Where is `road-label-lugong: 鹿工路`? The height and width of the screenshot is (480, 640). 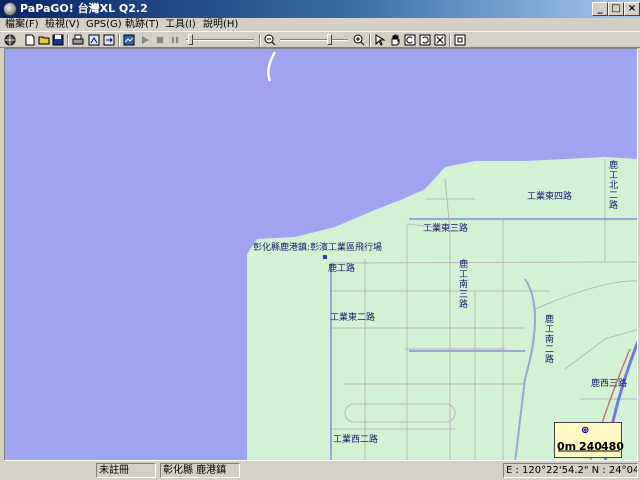
road-label-lugong: 鹿工路 is located at coordinates (342, 269).